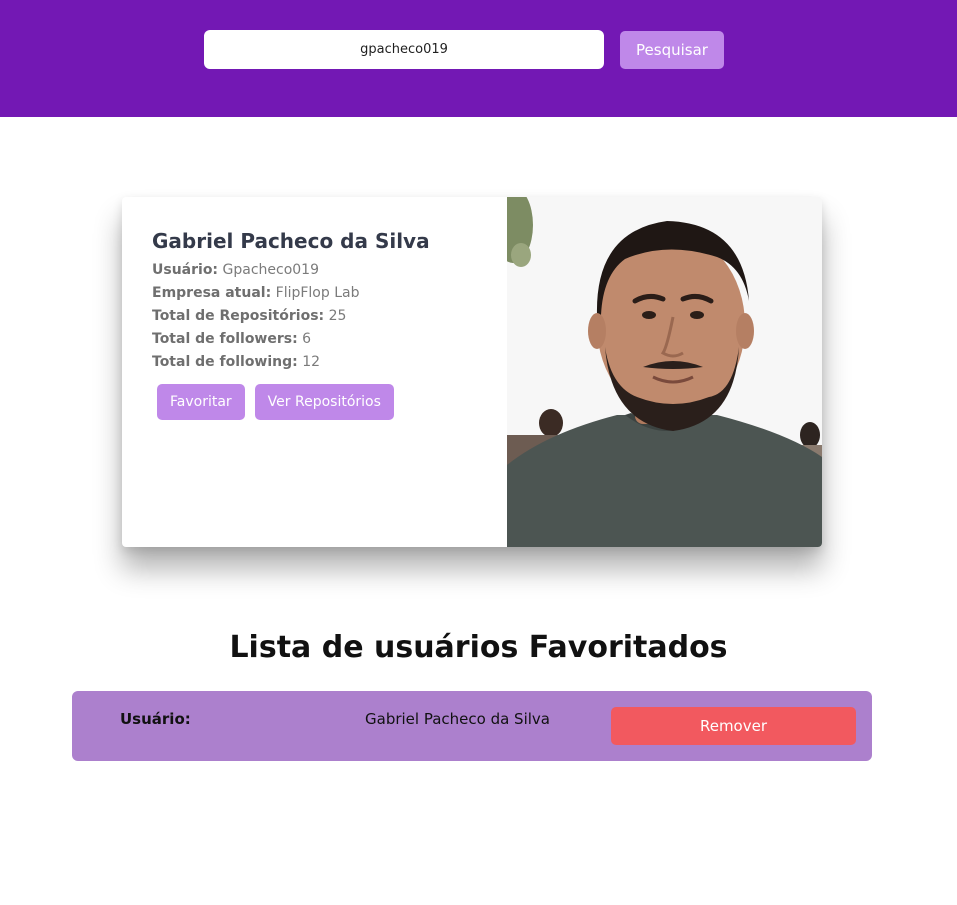 Image resolution: width=957 pixels, height=905 pixels. I want to click on favorite-button: Favoritar, so click(201, 402).